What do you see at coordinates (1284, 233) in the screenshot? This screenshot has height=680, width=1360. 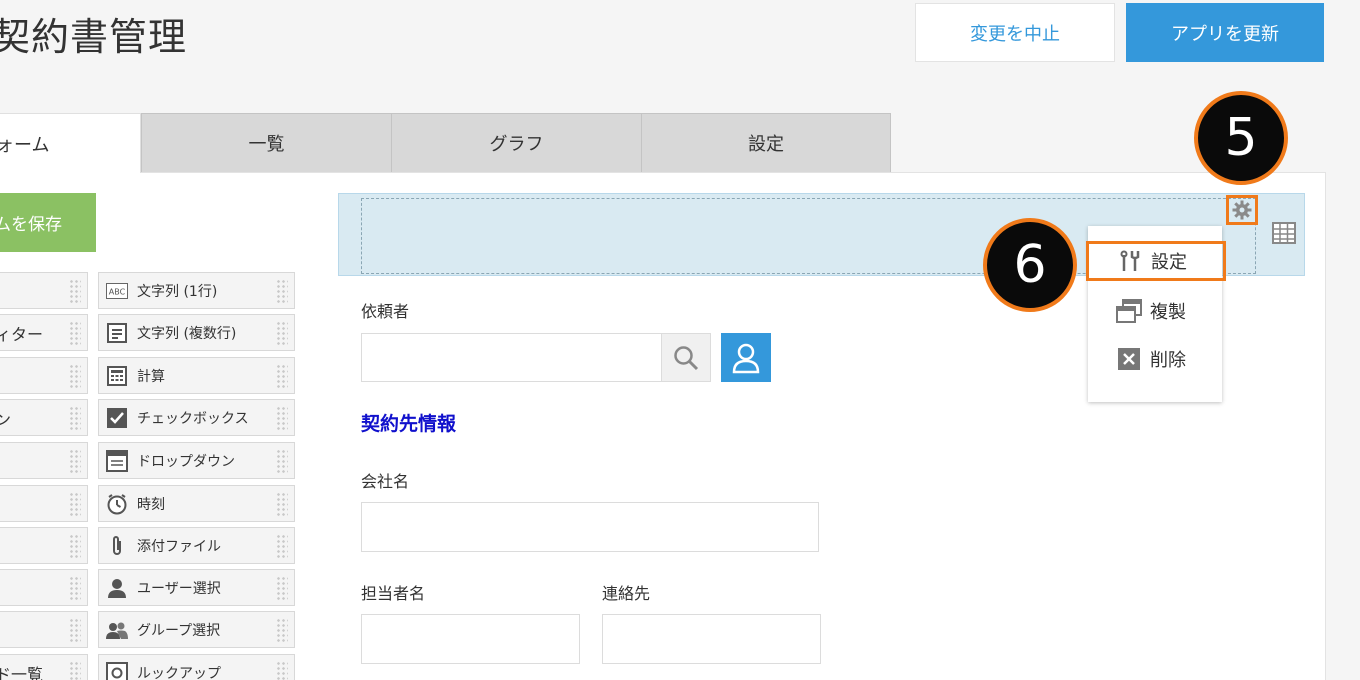 I see `table-grid-icon` at bounding box center [1284, 233].